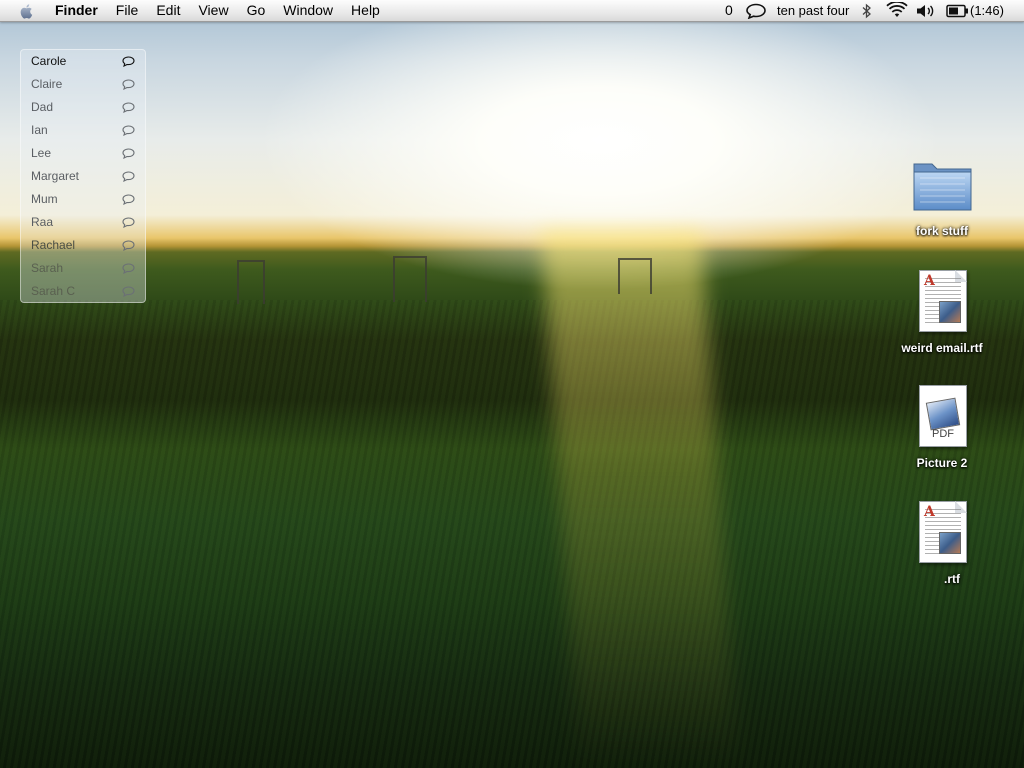 The height and width of the screenshot is (768, 1024). What do you see at coordinates (53, 245) in the screenshot?
I see `buddy-name: Rachael` at bounding box center [53, 245].